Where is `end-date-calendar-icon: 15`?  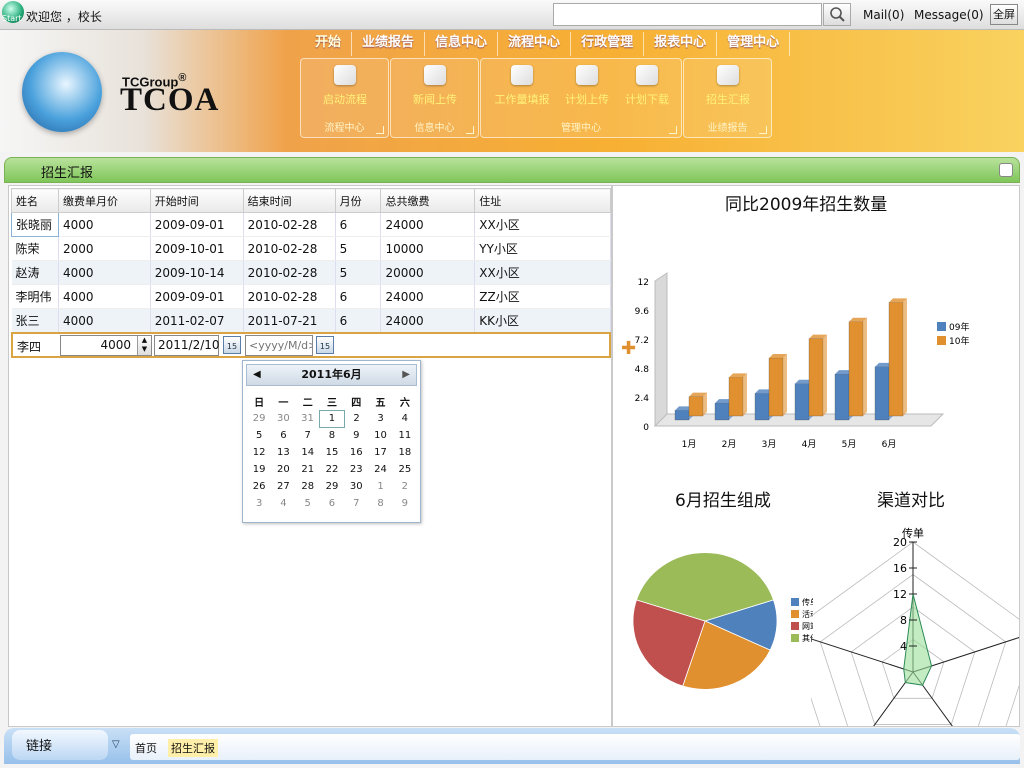 end-date-calendar-icon: 15 is located at coordinates (325, 345).